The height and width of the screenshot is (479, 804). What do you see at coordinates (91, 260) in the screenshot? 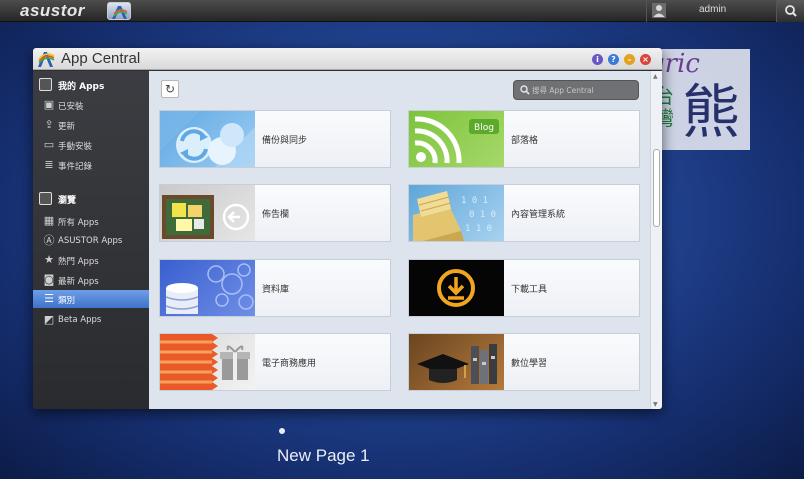
I see `sidebar-item-popular-apps: ★ 熱門 Apps` at bounding box center [91, 260].